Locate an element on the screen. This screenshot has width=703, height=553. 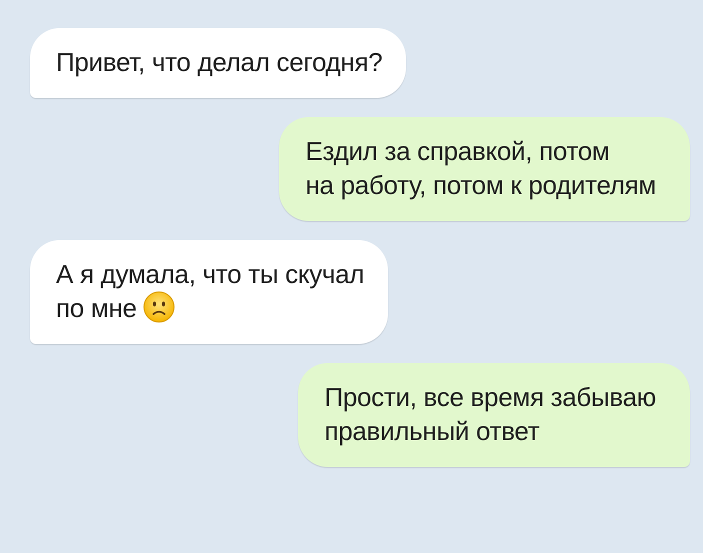
message-text: Ездил за справкой, потом на работу, потом к родителям is located at coordinates (480, 168).